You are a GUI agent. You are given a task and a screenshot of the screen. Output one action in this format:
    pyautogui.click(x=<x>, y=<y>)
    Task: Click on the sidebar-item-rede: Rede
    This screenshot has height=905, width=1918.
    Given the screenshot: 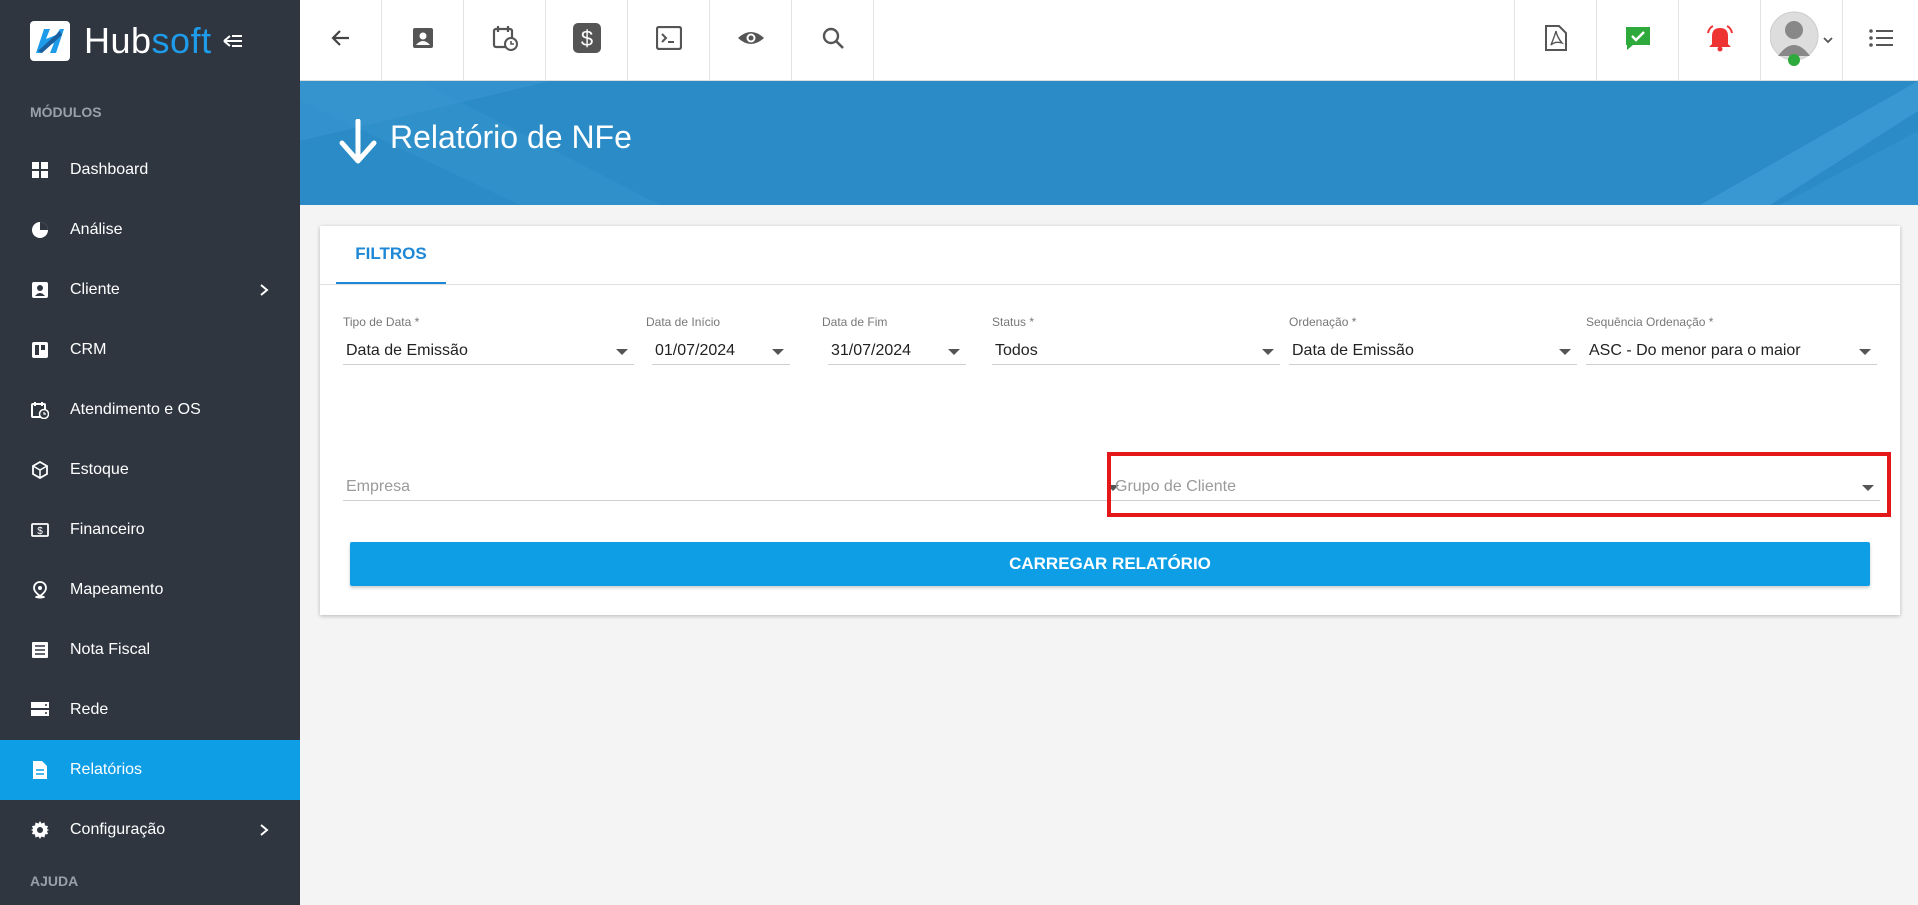 What is the action you would take?
    pyautogui.click(x=150, y=710)
    